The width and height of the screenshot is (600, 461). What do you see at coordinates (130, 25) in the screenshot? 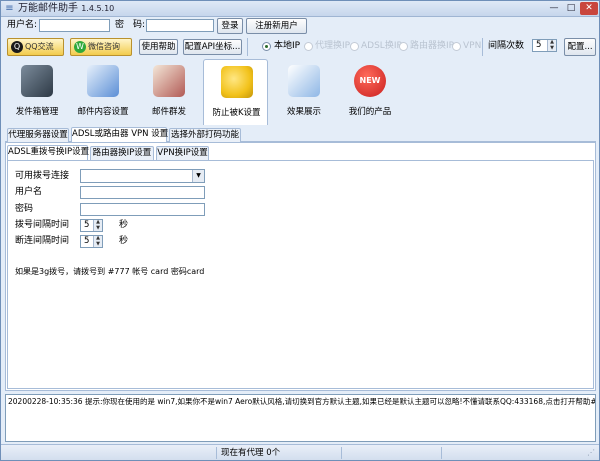
I see `password-label: 密 码:` at bounding box center [130, 25].